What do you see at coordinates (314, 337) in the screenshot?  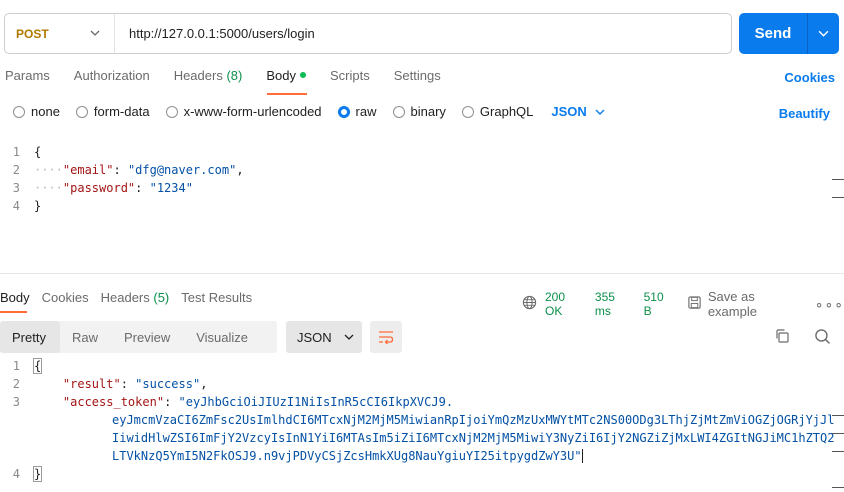 I see `response-format-label: JSON` at bounding box center [314, 337].